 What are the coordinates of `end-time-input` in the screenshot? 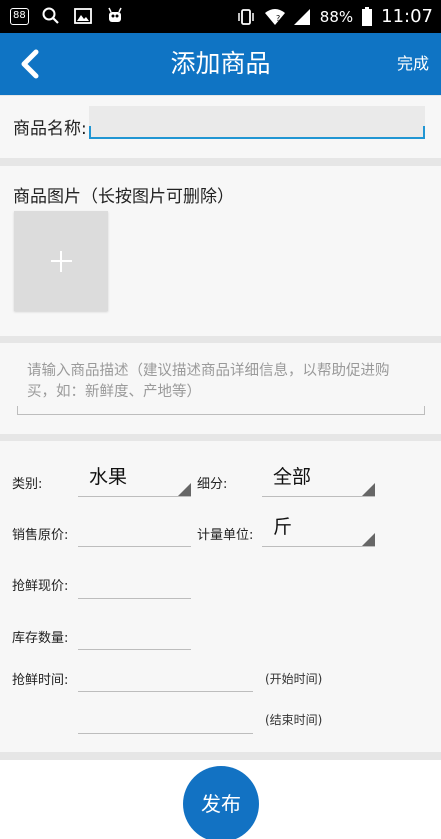 It's located at (165, 719).